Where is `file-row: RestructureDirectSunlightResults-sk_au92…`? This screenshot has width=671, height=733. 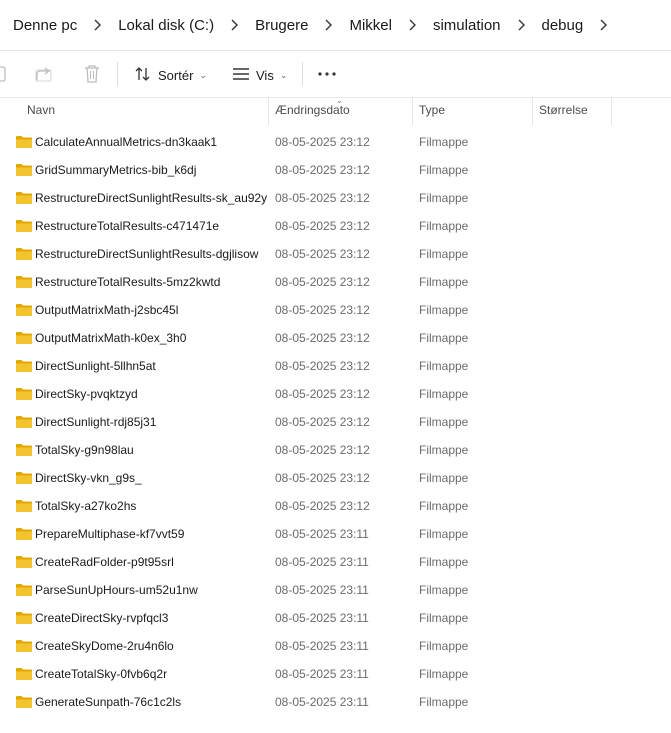 file-row: RestructureDirectSunlightResults-sk_au92… is located at coordinates (335, 198).